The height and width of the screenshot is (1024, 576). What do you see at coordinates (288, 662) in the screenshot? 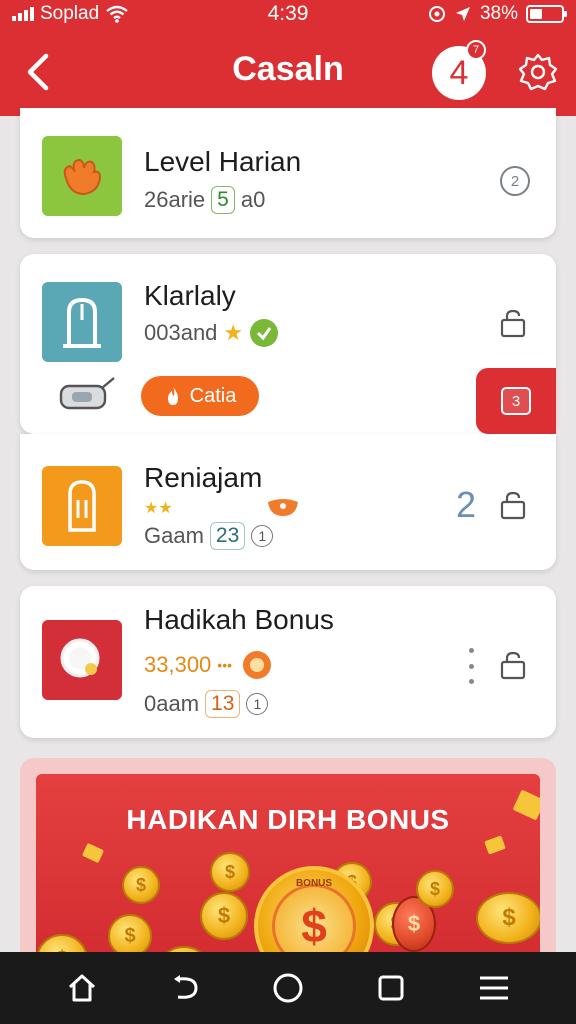
I see `task-card-hadikah-bonus: Hadikah Bonus 33,300 ••• 0aam 13 1` at bounding box center [288, 662].